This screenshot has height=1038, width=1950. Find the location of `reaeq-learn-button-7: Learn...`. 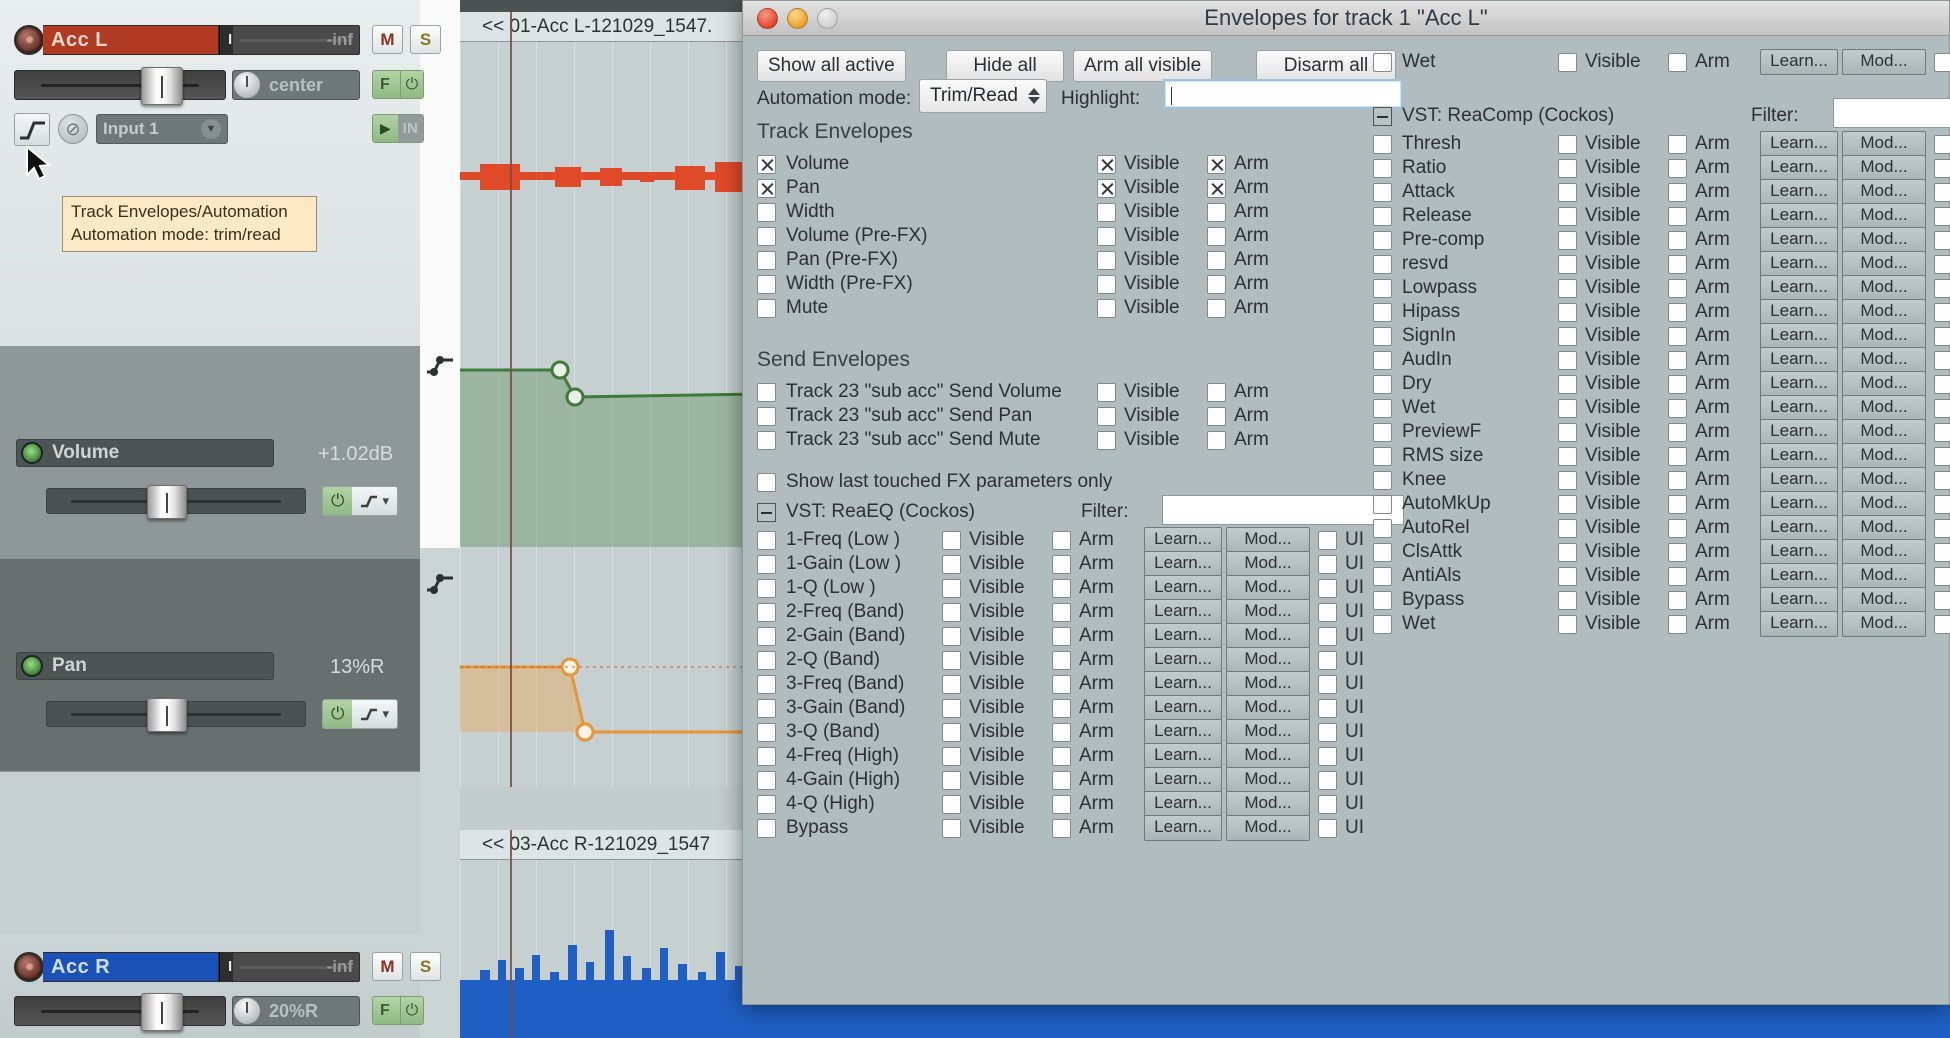

reaeq-learn-button-7: Learn... is located at coordinates (1183, 708).